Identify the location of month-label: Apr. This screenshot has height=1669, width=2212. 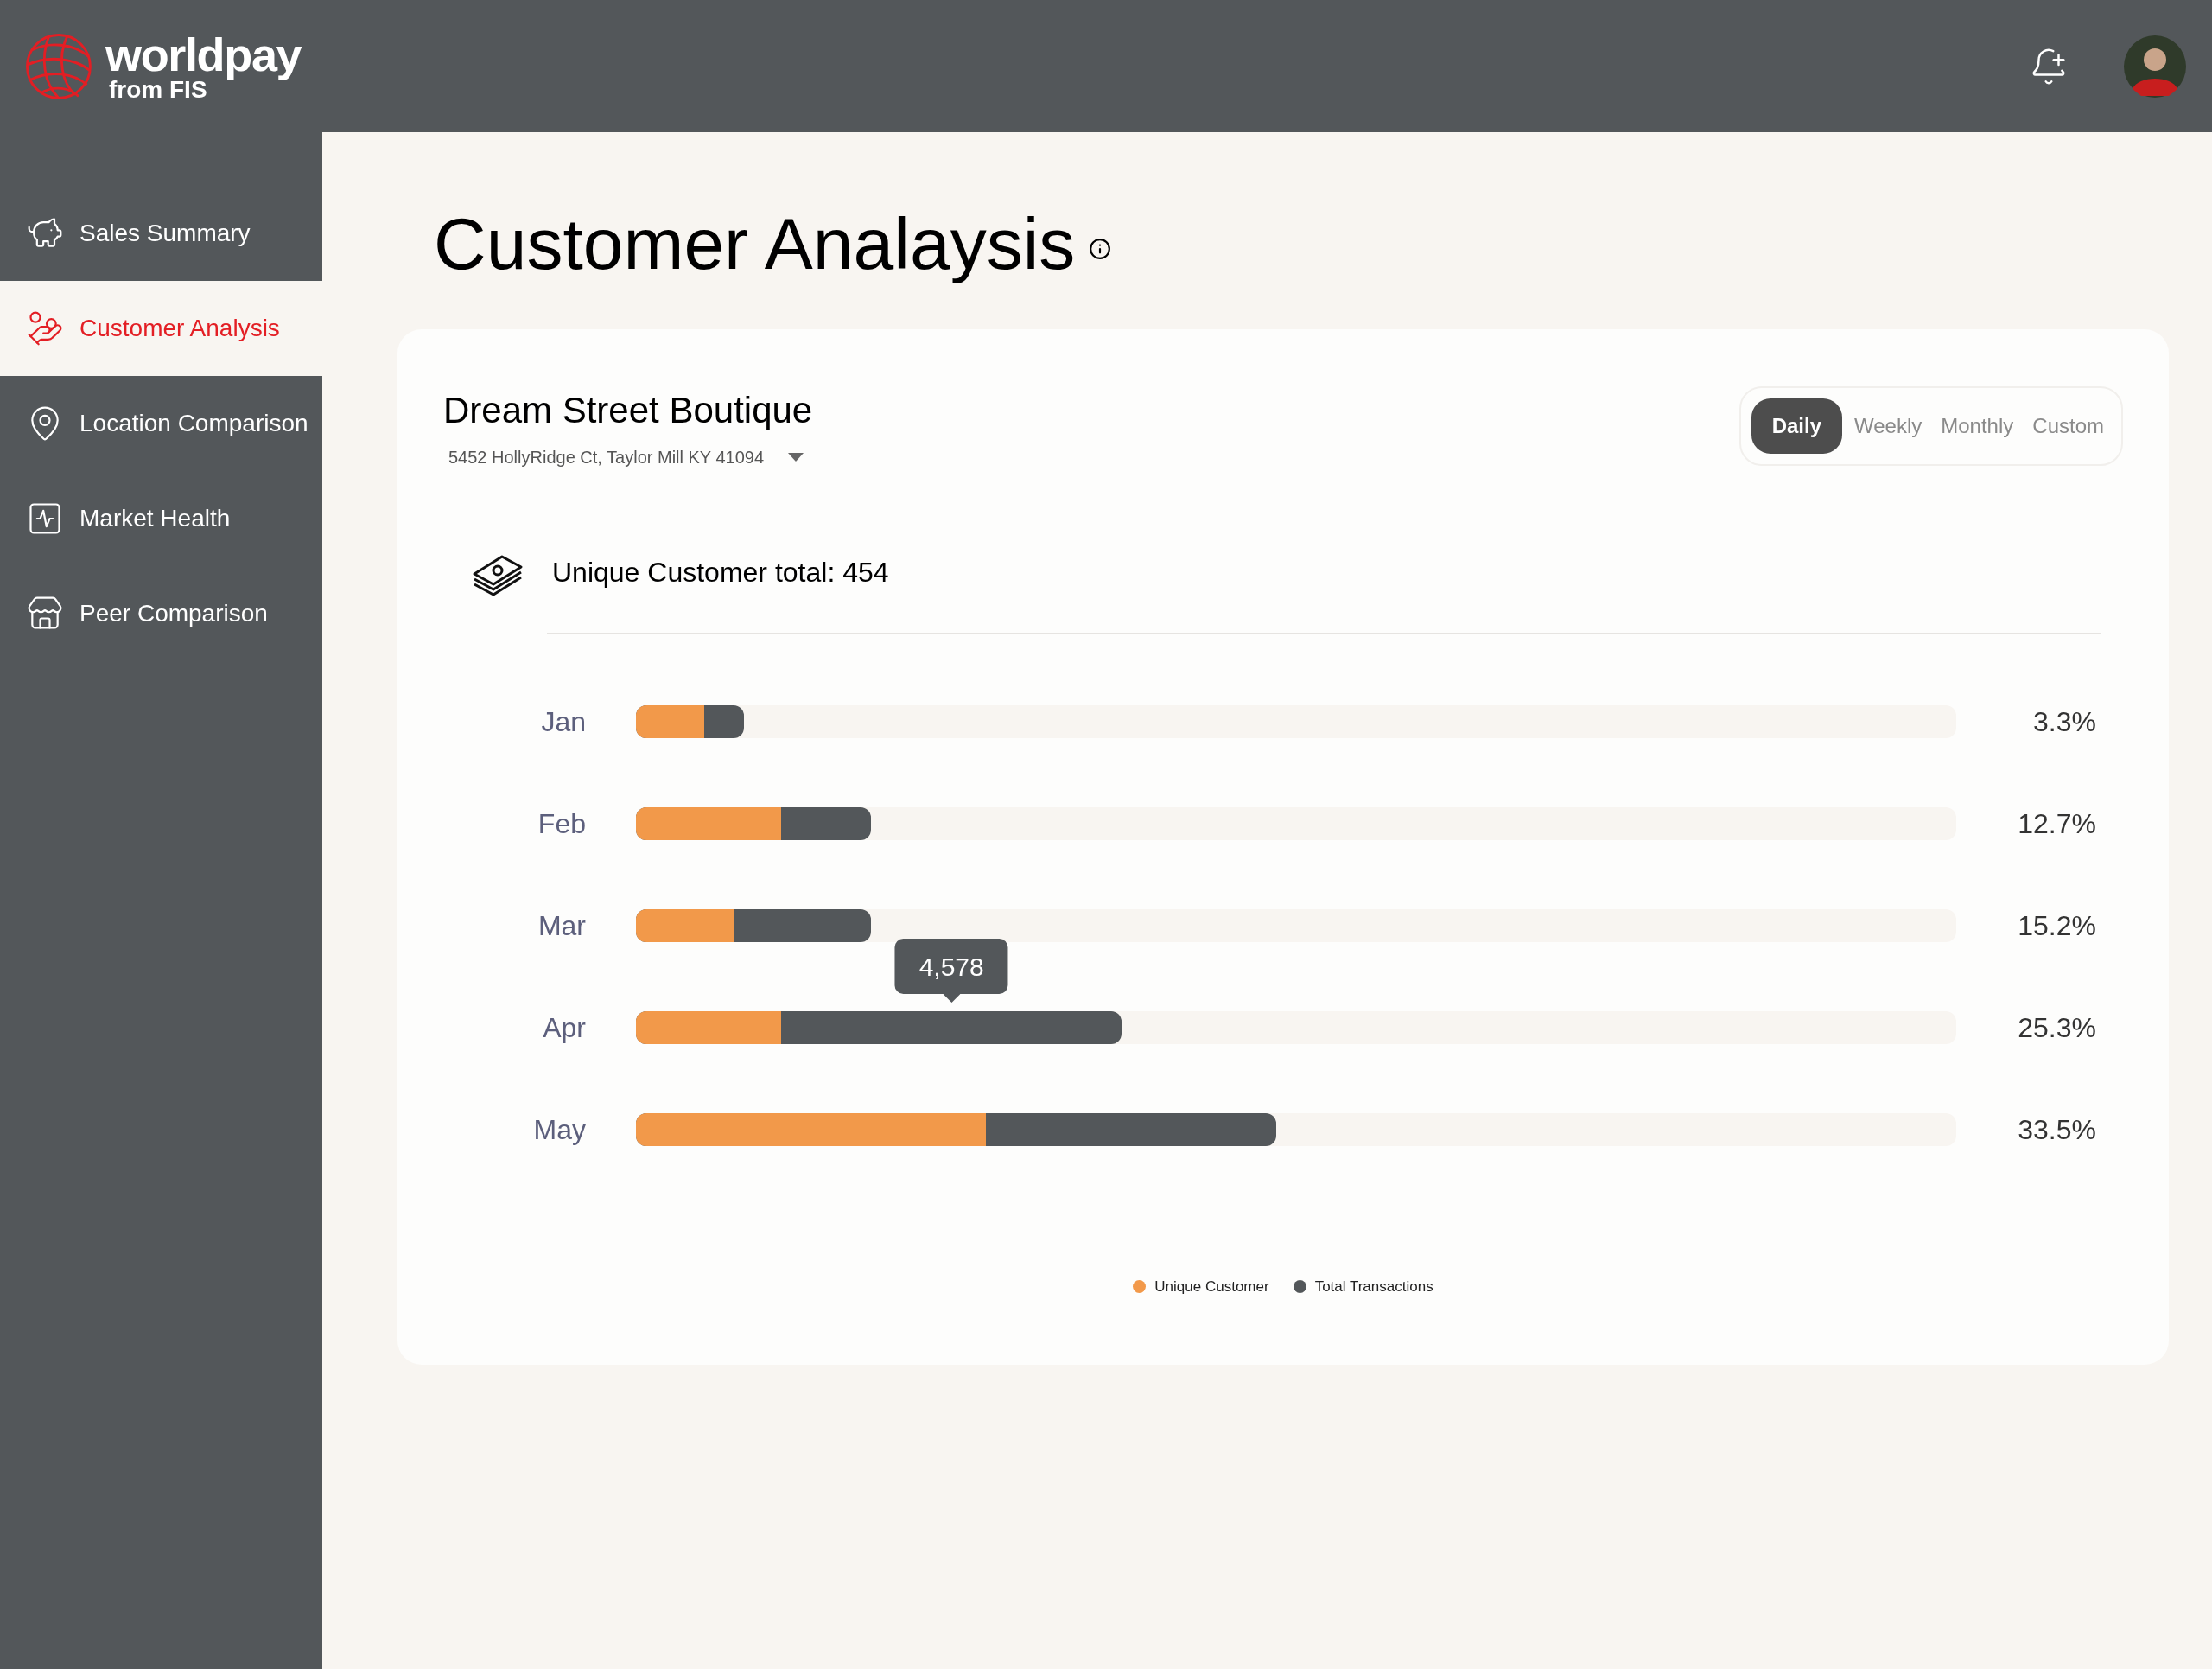
(564, 1028).